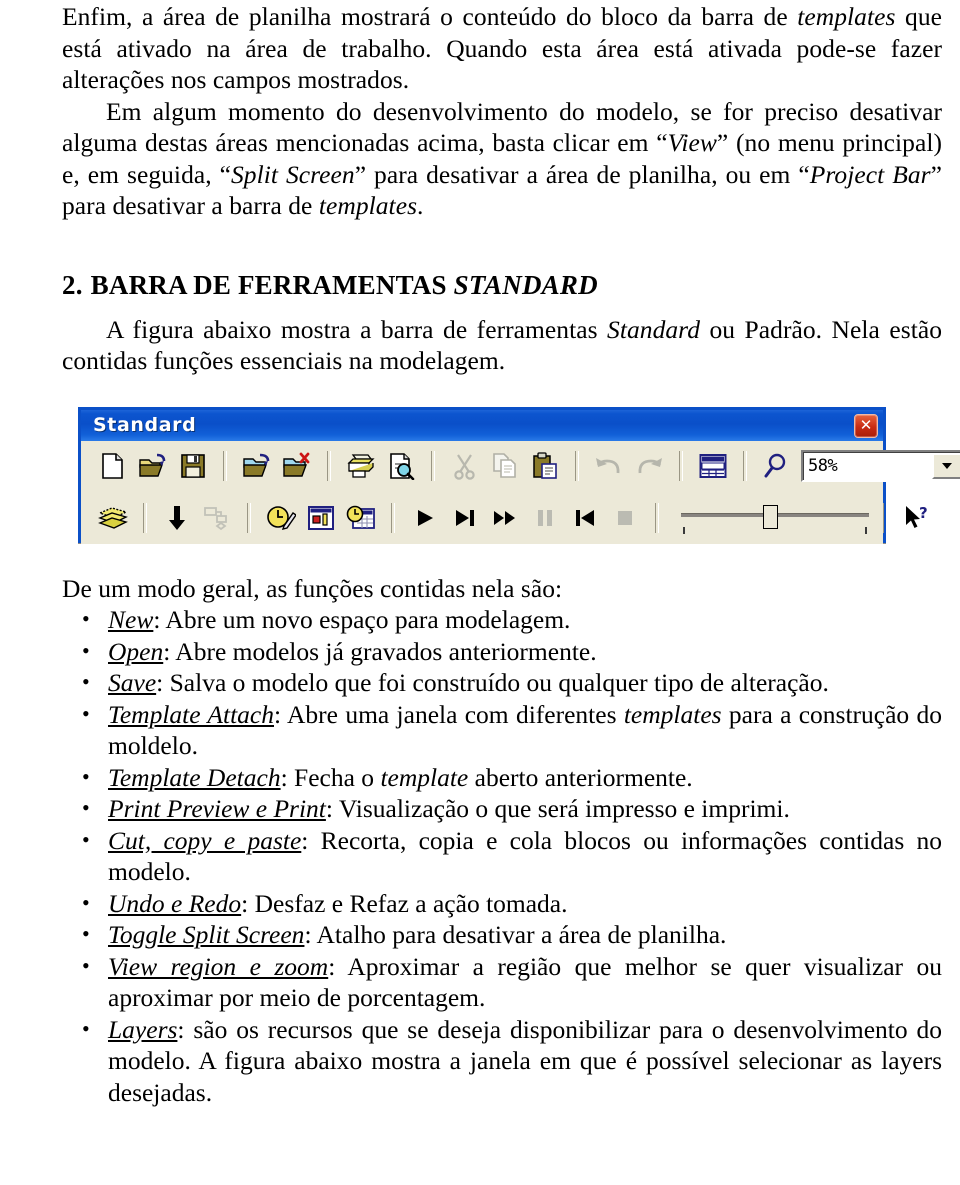 The height and width of the screenshot is (1185, 960). I want to click on paragraph-2-italic-templates: templates, so click(368, 205).